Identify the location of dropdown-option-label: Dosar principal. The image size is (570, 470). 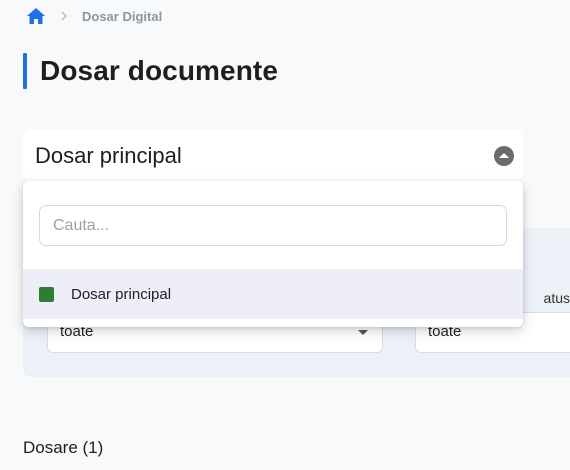
(121, 294).